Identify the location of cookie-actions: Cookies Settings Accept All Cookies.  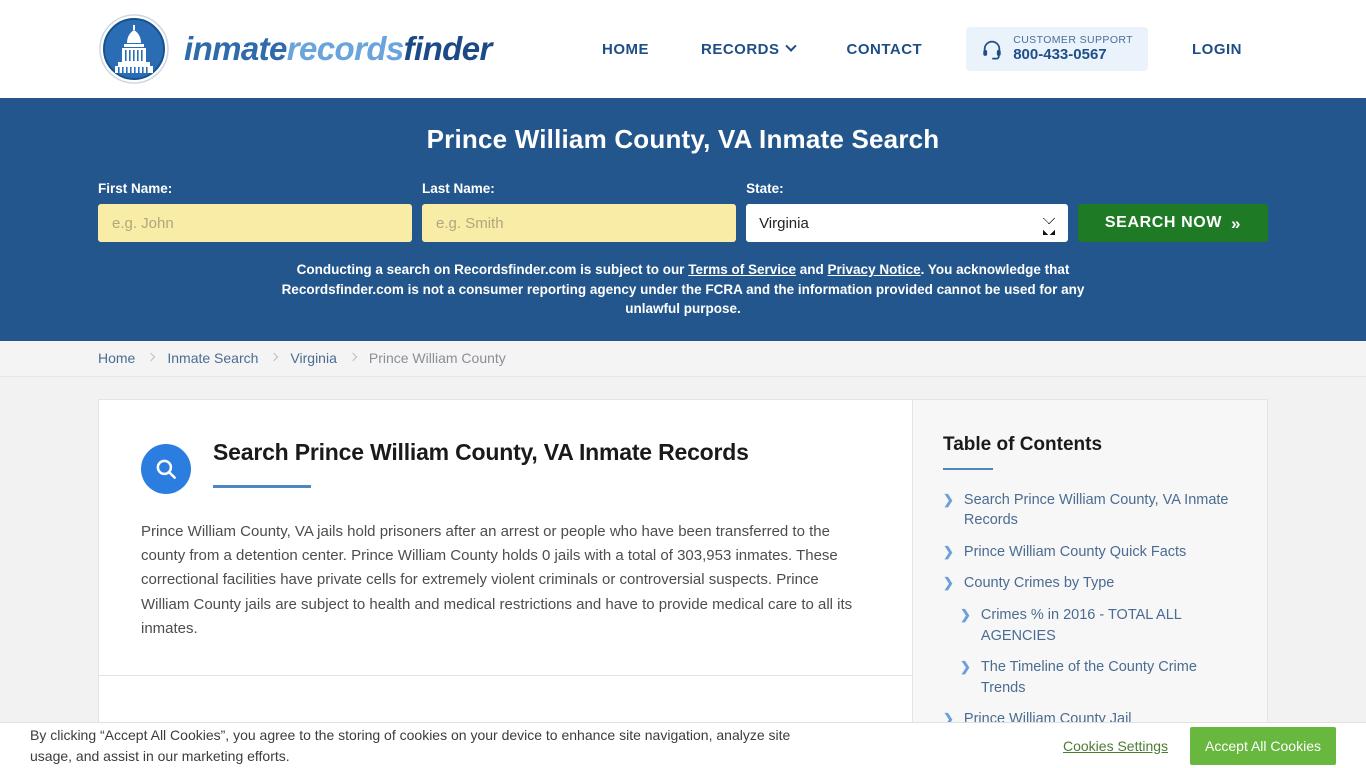
(1199, 745).